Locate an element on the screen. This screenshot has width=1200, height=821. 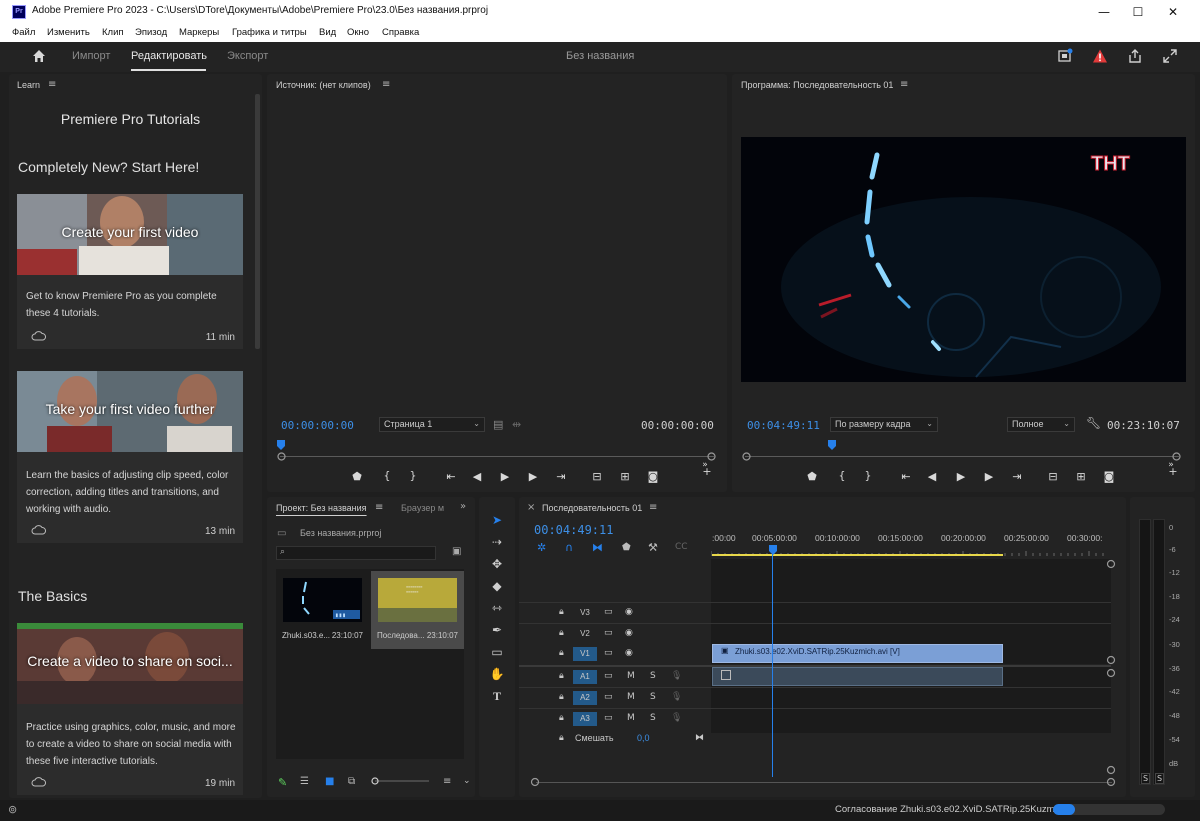
fit-select: По размеру кадра ⌄ is located at coordinates (884, 424).